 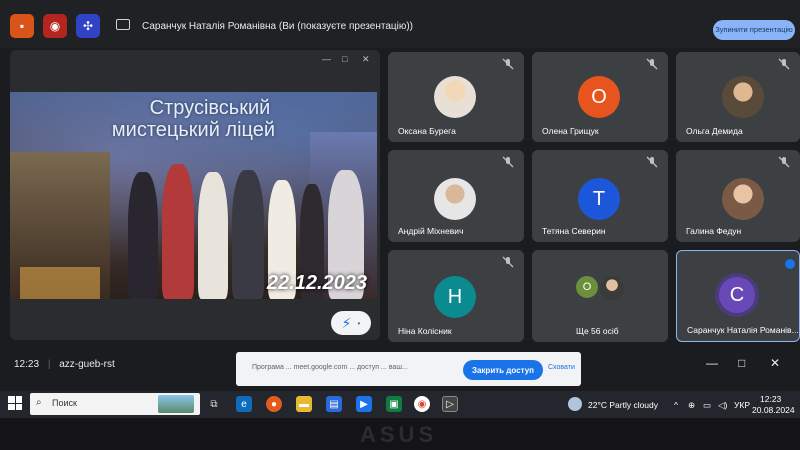 I want to click on participant-name: Тетяна Северин, so click(x=574, y=231).